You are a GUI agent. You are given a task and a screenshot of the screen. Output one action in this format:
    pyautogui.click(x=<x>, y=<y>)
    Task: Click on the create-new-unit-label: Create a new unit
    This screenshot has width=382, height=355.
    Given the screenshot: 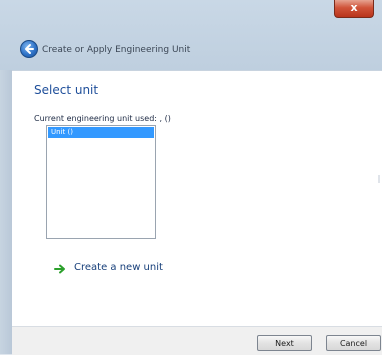 What is the action you would take?
    pyautogui.click(x=118, y=267)
    